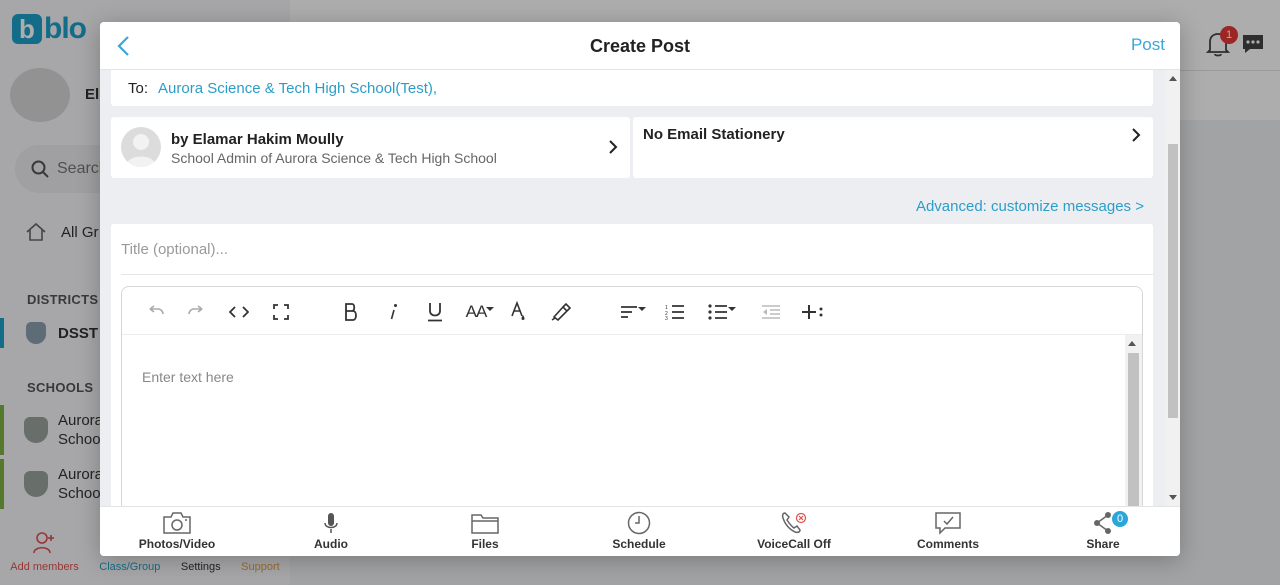 Image resolution: width=1280 pixels, height=585 pixels. Describe the element at coordinates (794, 523) in the screenshot. I see `phone-off-icon` at that location.